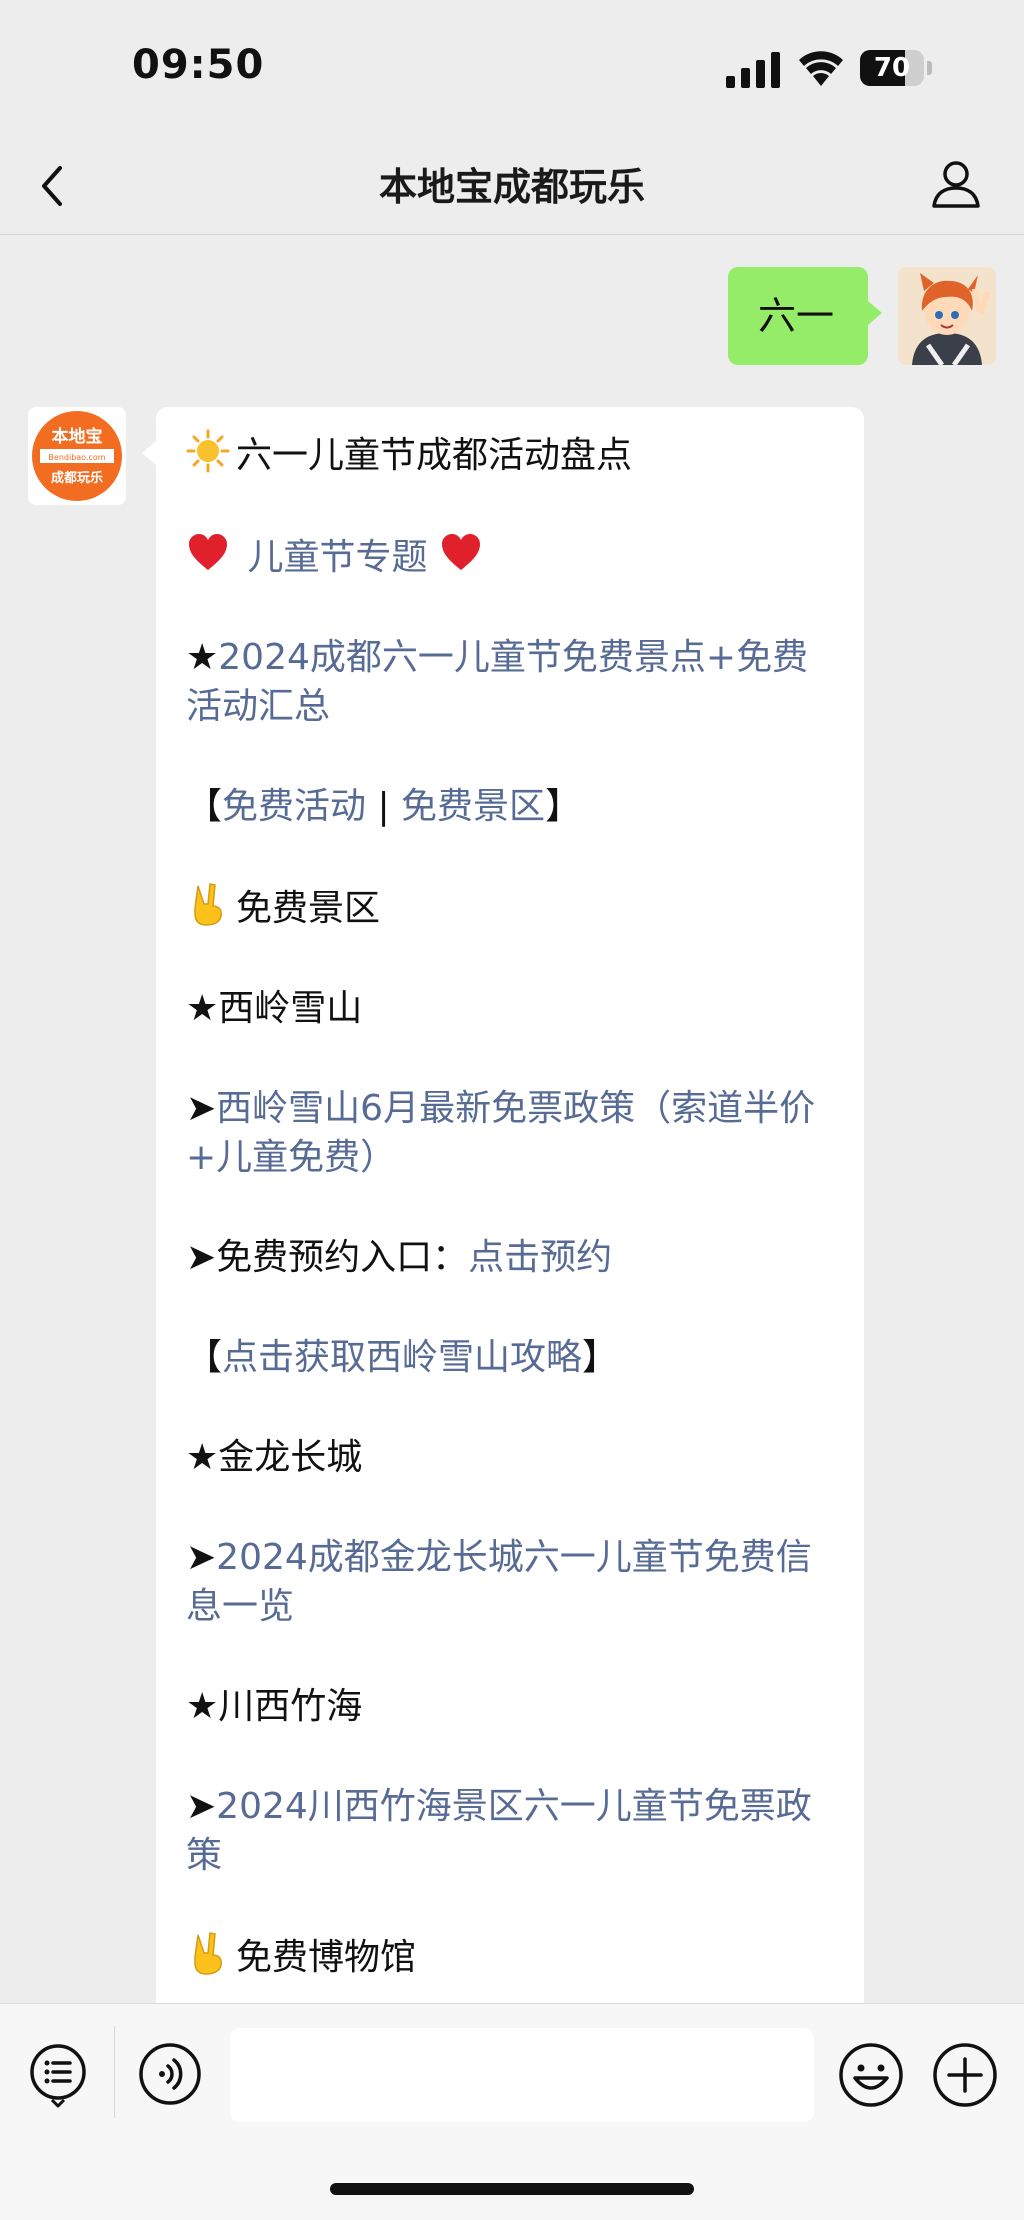  Describe the element at coordinates (929, 68) in the screenshot. I see `battery-tip` at that location.